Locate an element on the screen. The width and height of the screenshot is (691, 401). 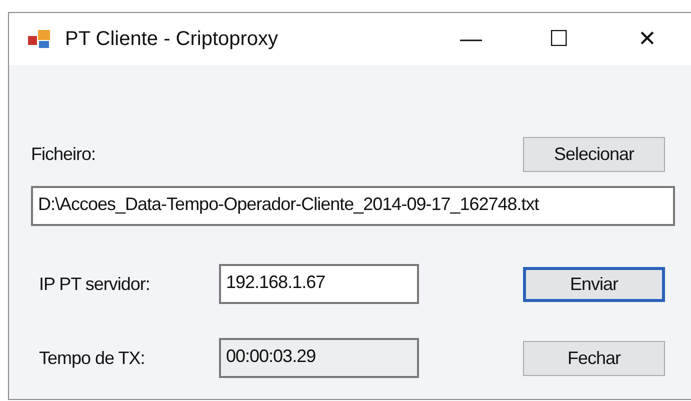
field-label: IP PT servidor: is located at coordinates (95, 284).